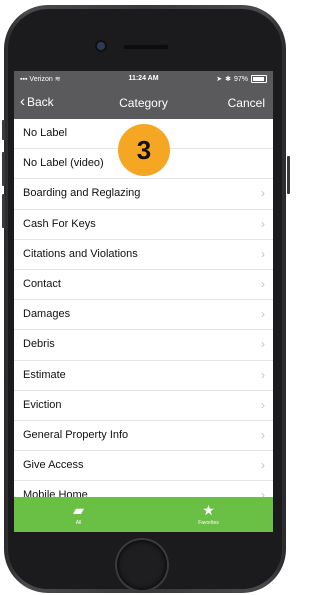  I want to click on tab-favorites-label: Favorites, so click(208, 523).